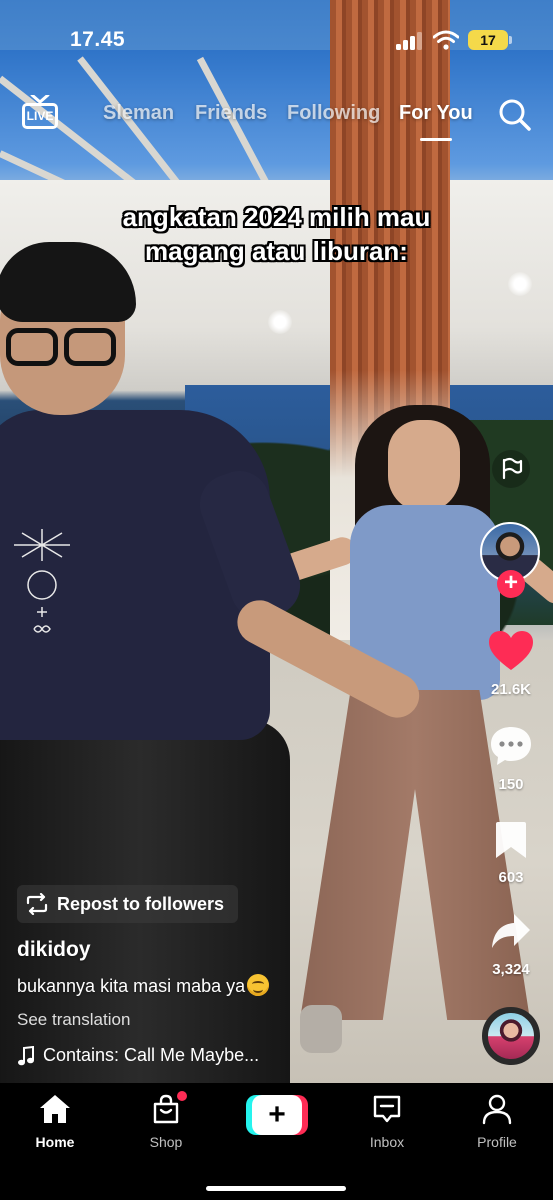 The width and height of the screenshot is (553, 1200). I want to click on share-count: 3,324, so click(511, 969).